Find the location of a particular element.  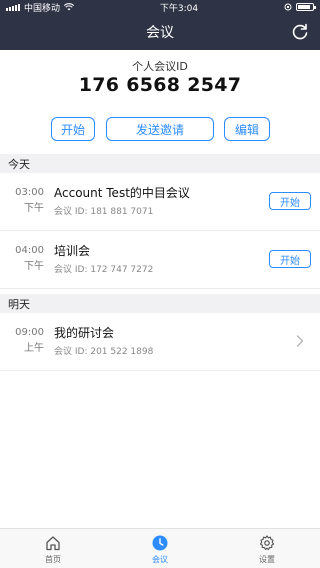

status-time: 下午3:04 is located at coordinates (179, 8).